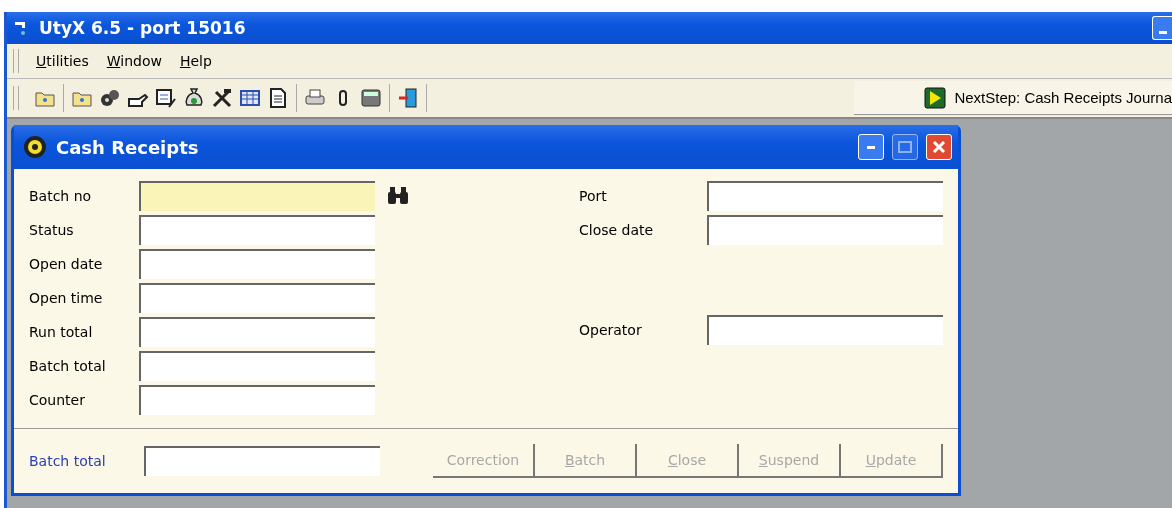 Image resolution: width=1172 pixels, height=508 pixels. Describe the element at coordinates (134, 61) in the screenshot. I see `menu-item: Window` at that location.